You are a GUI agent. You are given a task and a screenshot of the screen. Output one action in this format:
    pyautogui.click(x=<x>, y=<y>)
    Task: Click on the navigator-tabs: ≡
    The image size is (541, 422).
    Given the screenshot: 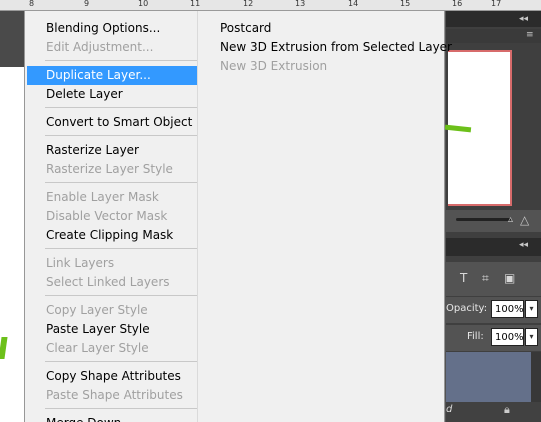 What is the action you would take?
    pyautogui.click(x=493, y=36)
    